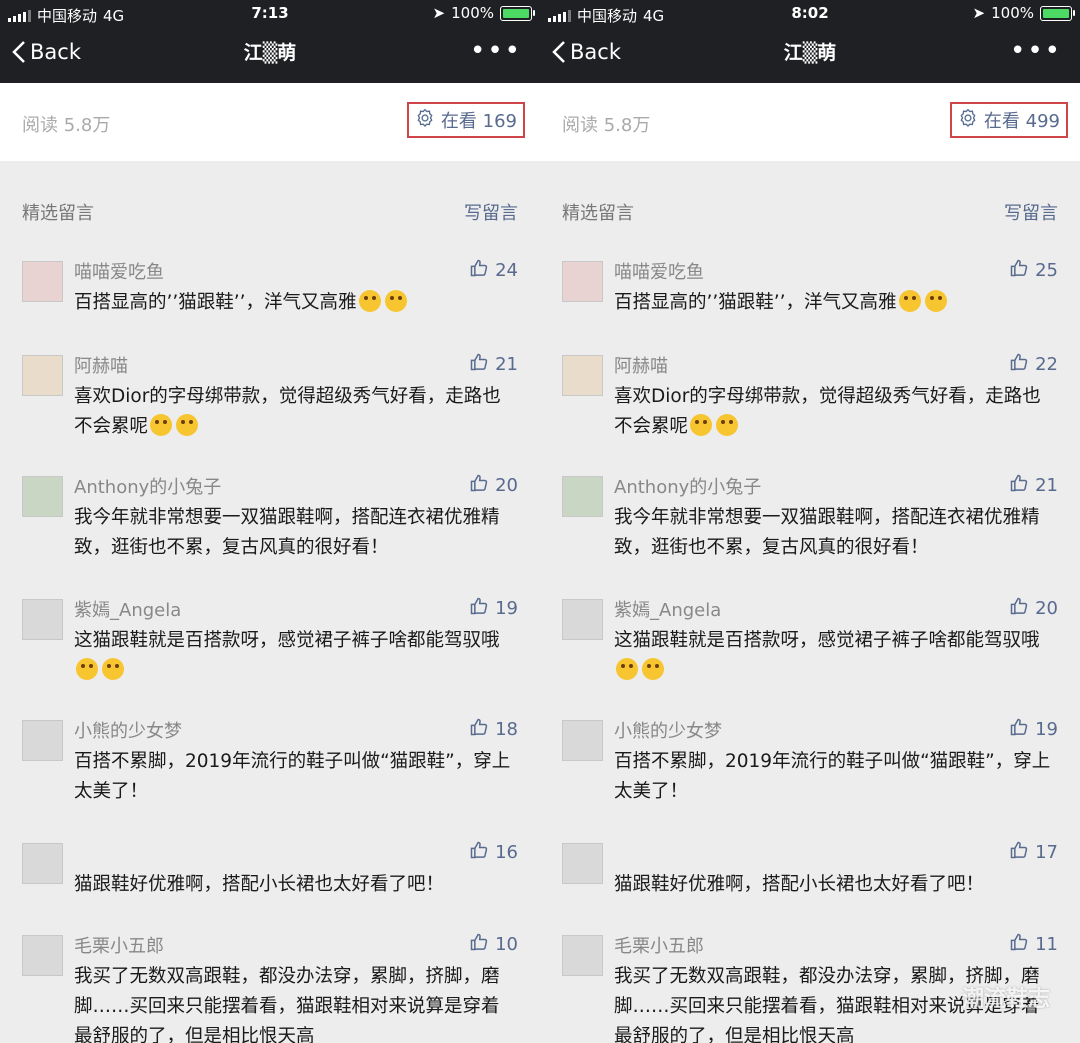 This screenshot has width=1080, height=1043. Describe the element at coordinates (493, 729) in the screenshot. I see `like-button: 18` at that location.